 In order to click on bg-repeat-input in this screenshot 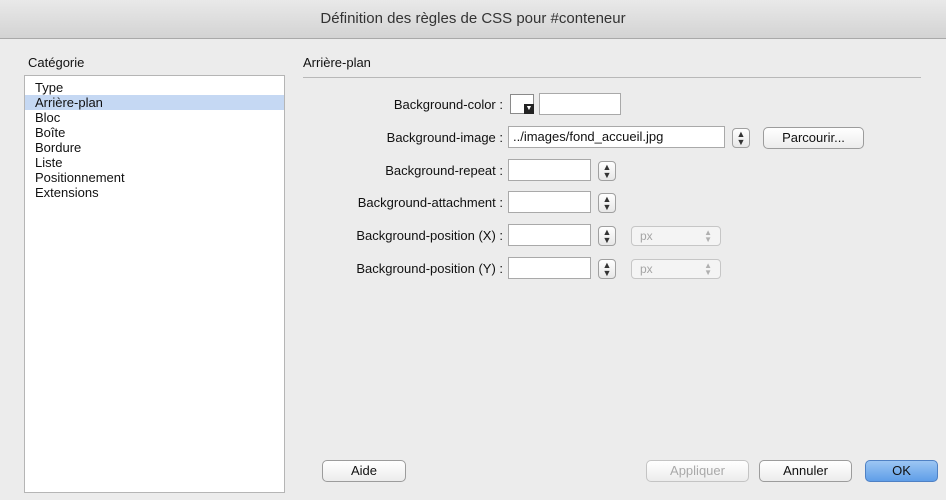, I will do `click(549, 170)`.